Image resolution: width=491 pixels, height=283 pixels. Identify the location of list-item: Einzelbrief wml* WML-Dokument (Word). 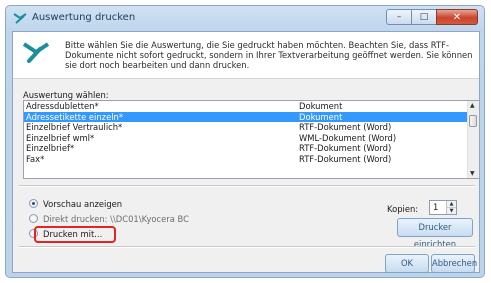
(246, 138).